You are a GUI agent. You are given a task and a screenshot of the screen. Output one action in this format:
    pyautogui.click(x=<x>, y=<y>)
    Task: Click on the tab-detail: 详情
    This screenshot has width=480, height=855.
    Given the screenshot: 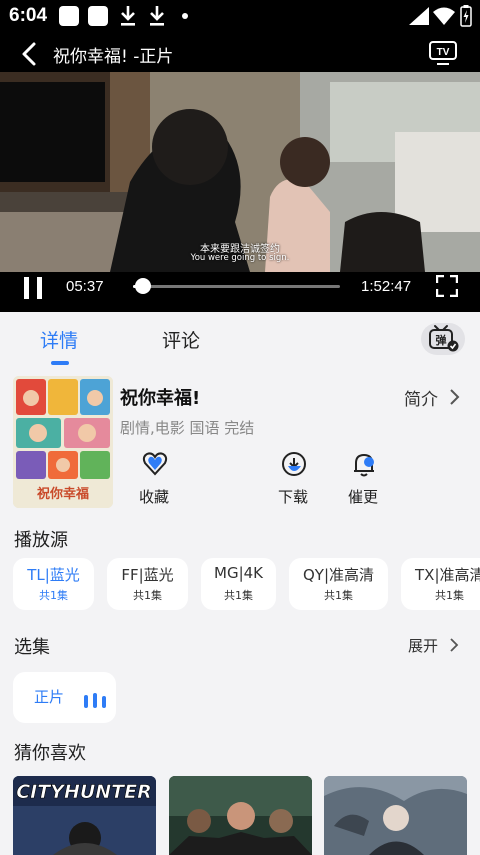 What is the action you would take?
    pyautogui.click(x=59, y=339)
    